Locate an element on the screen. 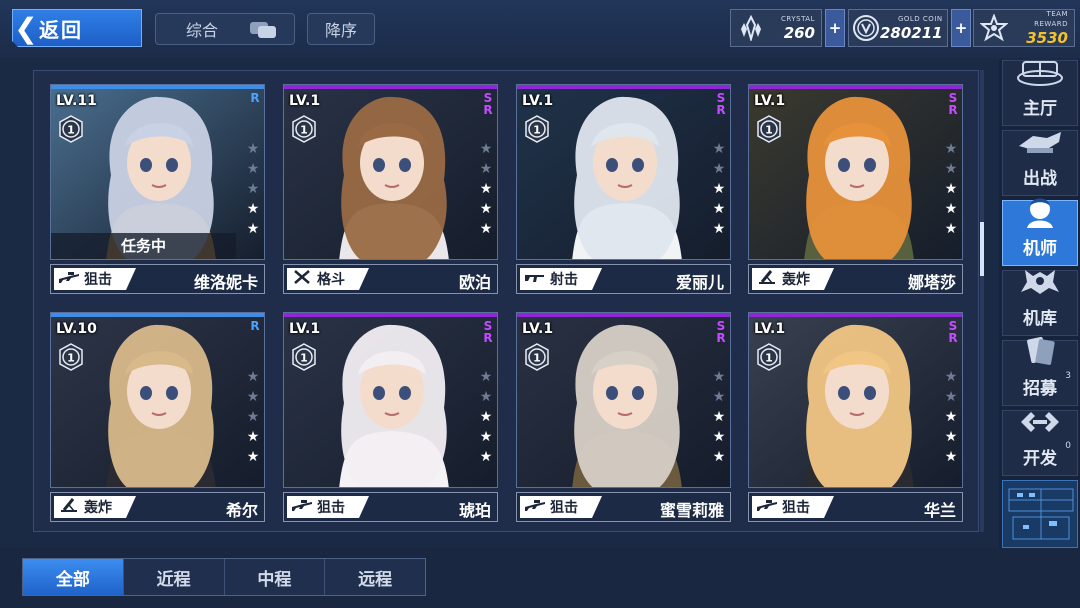  pilot-card: LV.1 1 SR ★ ★ ★ ★ ★ 轰炸 娜塔莎 is located at coordinates (855, 189).